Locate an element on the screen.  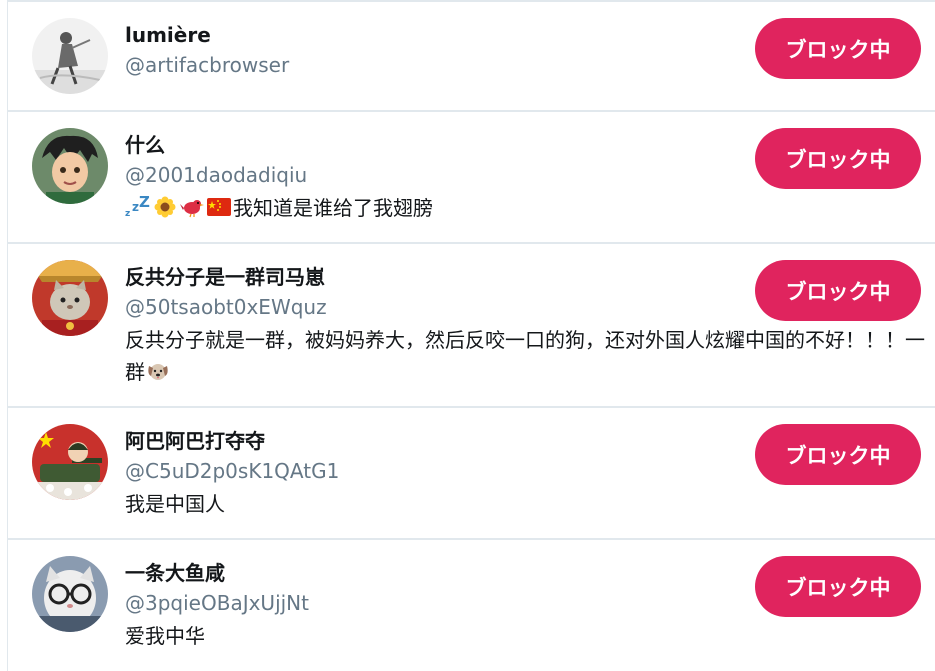
dog-face-icon is located at coordinates (158, 371).